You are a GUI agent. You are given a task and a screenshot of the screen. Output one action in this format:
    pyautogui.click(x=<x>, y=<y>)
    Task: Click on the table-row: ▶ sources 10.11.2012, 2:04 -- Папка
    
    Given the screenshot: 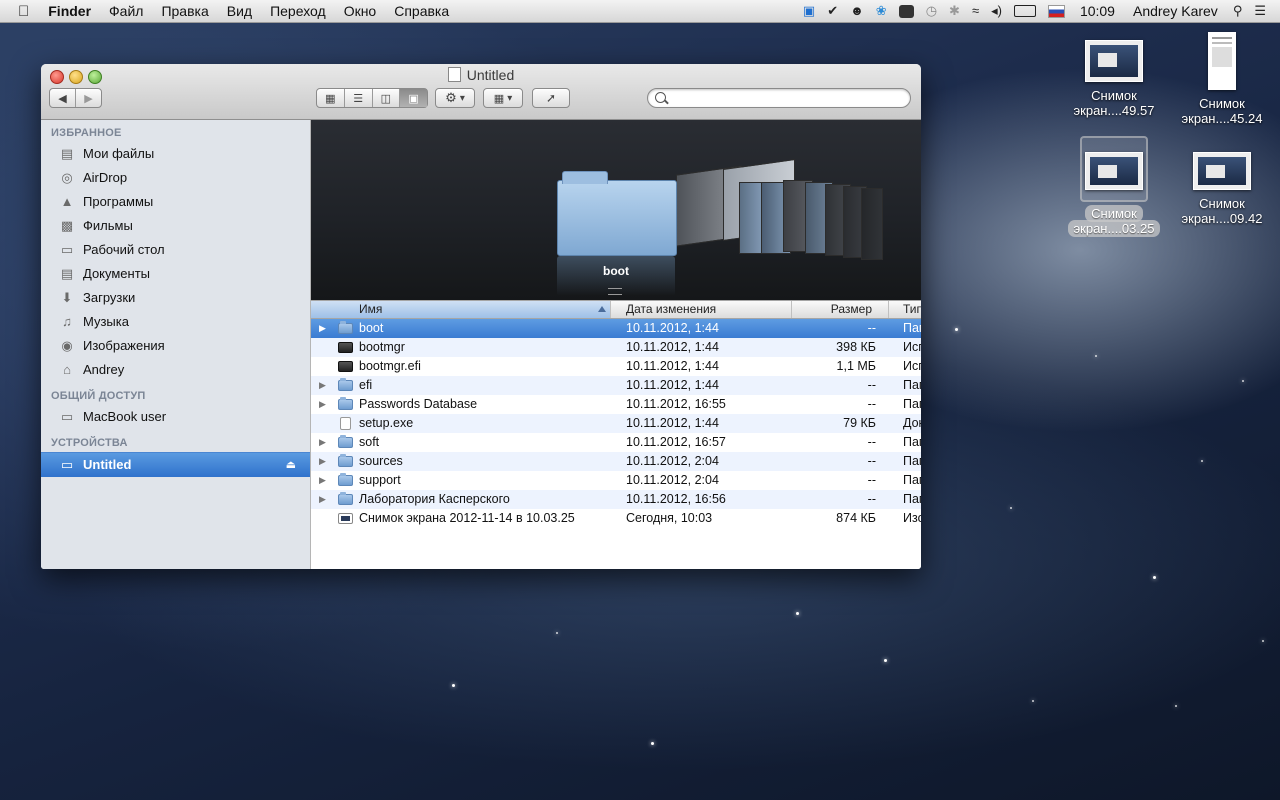 What is the action you would take?
    pyautogui.click(x=616, y=461)
    